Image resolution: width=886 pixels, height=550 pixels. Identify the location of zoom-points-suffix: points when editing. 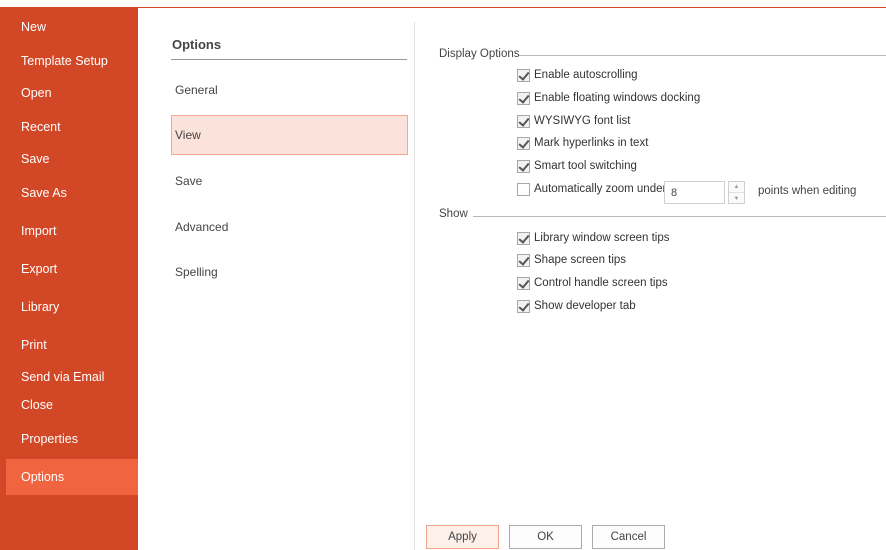
(807, 191).